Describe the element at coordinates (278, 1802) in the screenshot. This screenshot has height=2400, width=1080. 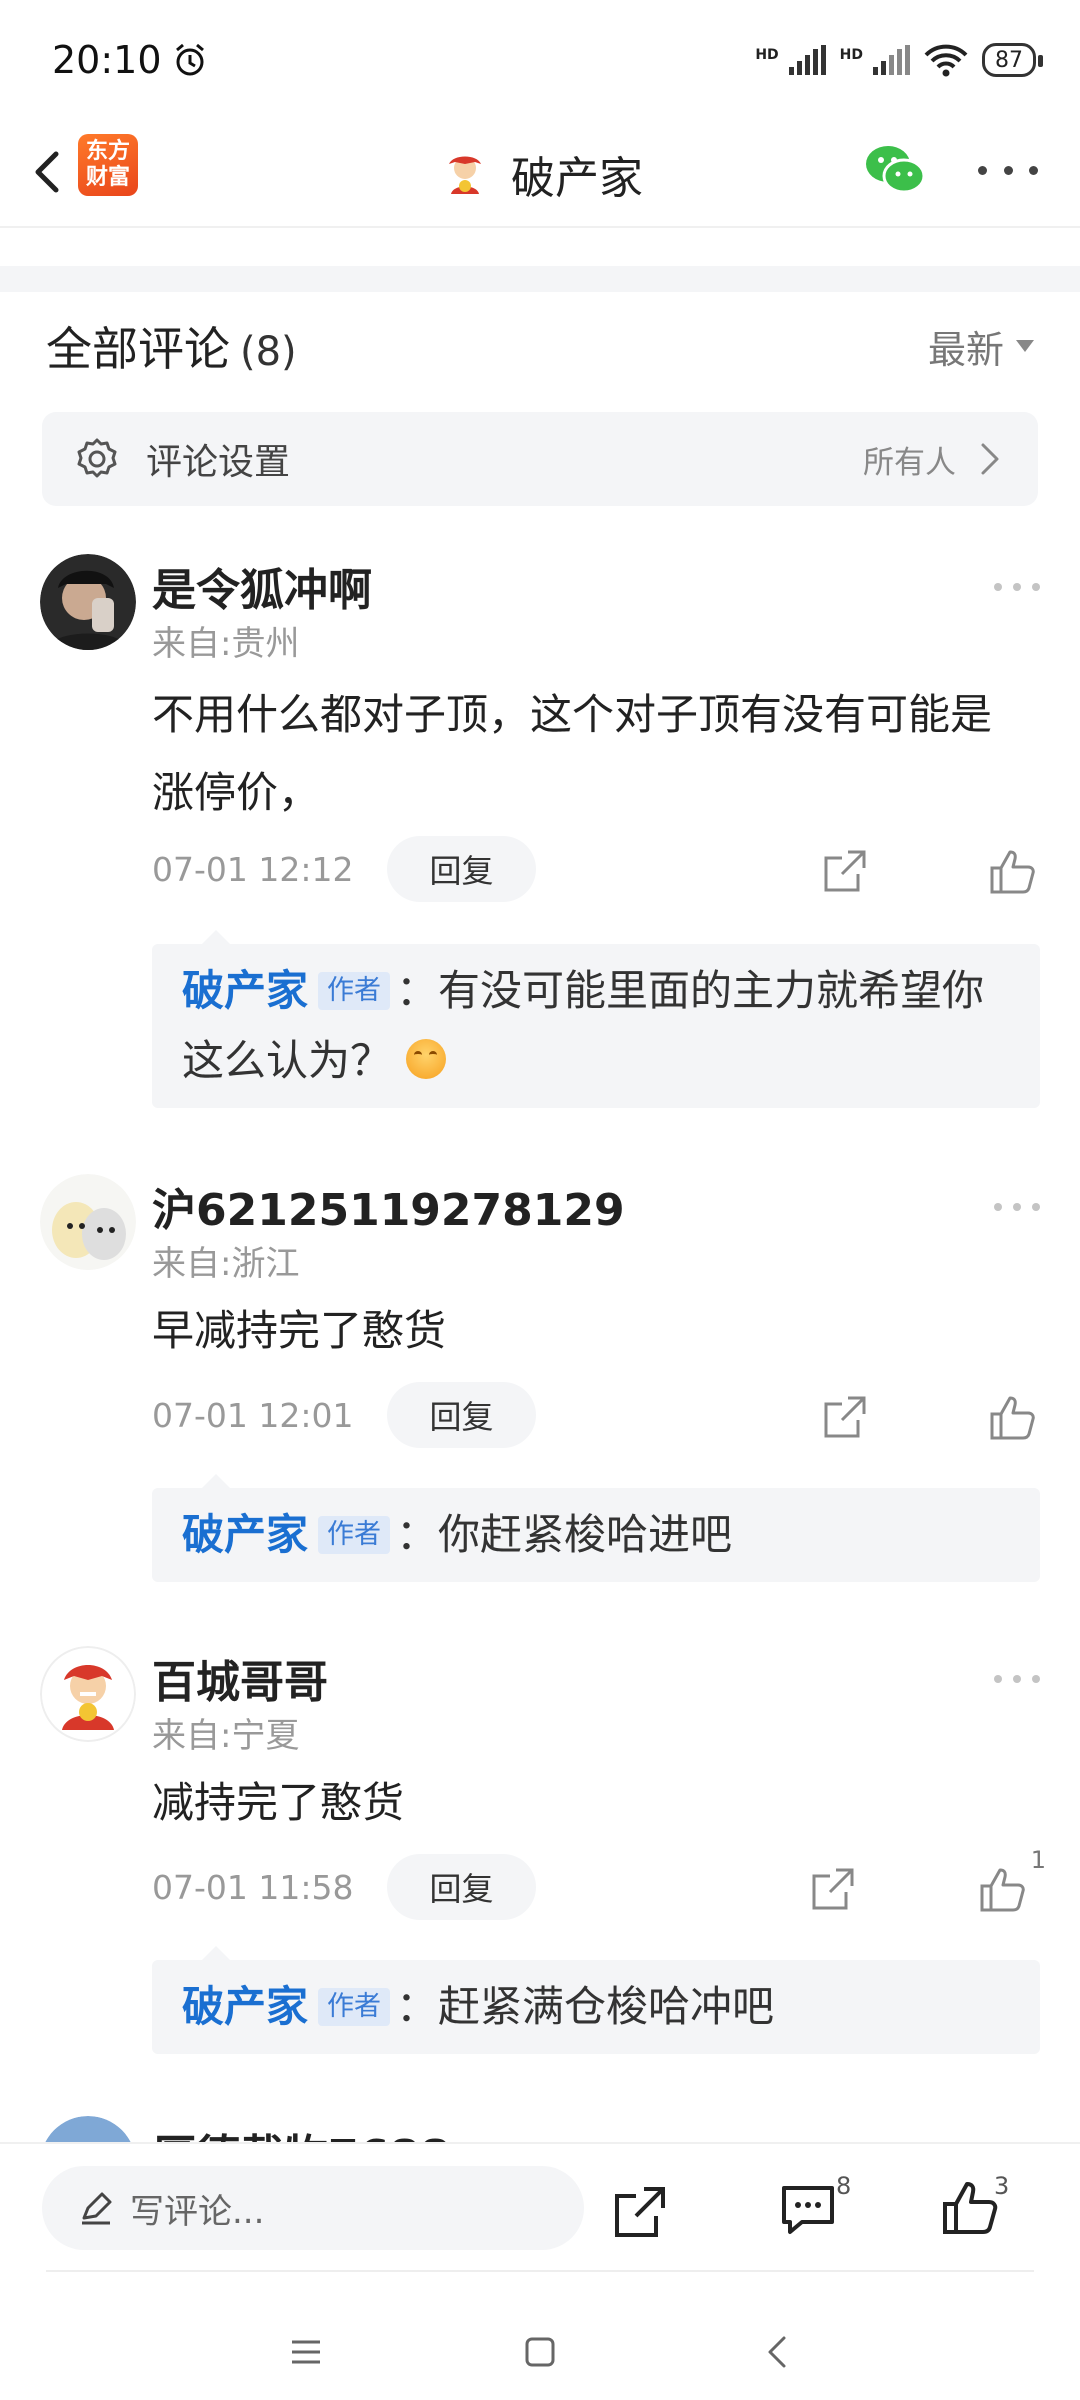
I see `comment-text: 减持完了憨货` at that location.